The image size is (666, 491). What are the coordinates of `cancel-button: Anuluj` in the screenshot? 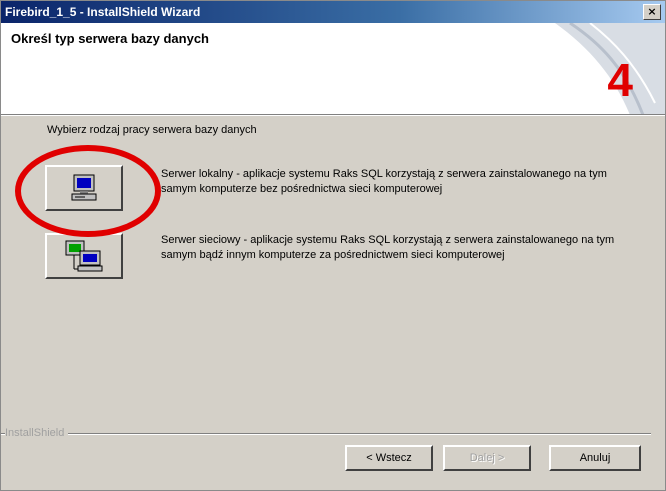 It's located at (595, 458).